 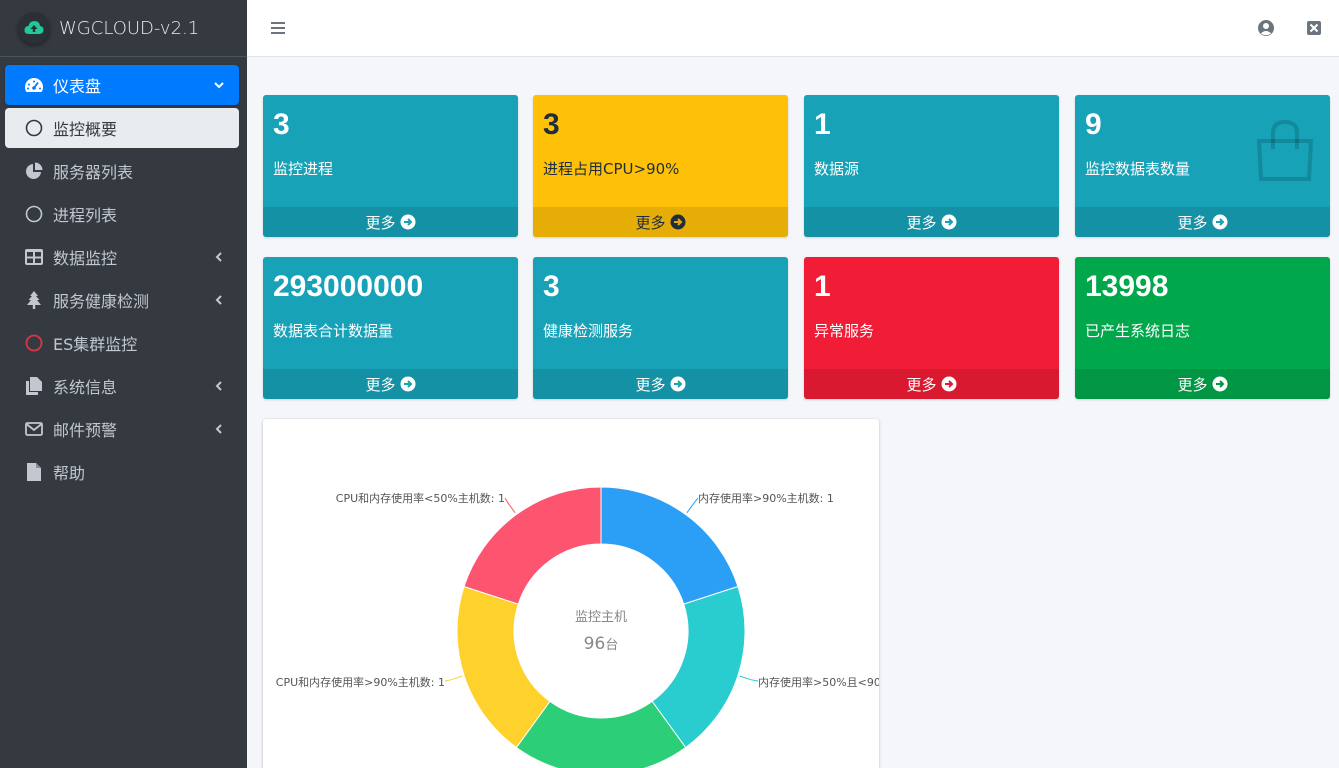 I want to click on info-box-system-logs: 13998 已产生系统日志 更多, so click(x=1202, y=328).